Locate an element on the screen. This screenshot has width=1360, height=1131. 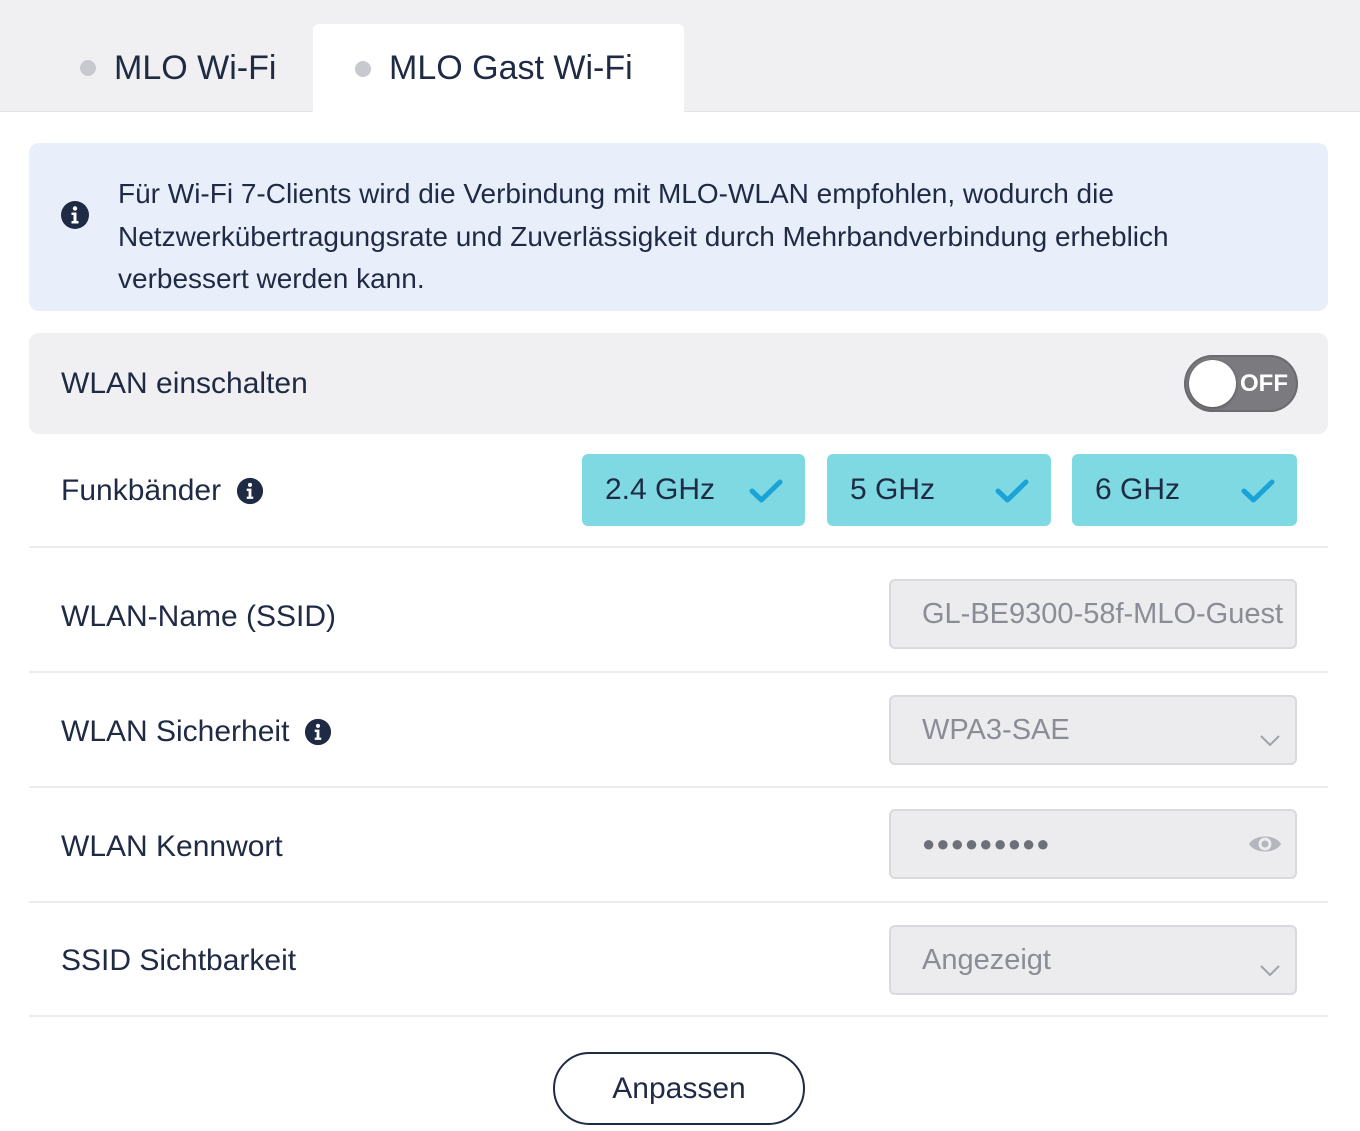
ssid-visibility-row: SSID Sichtbarkeit Angezeigt is located at coordinates (678, 960).